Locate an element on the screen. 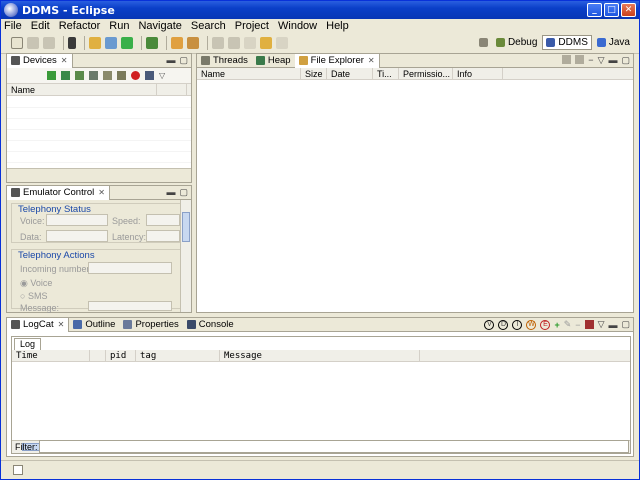 This screenshot has width=640, height=480. column-info: Info is located at coordinates (478, 73).